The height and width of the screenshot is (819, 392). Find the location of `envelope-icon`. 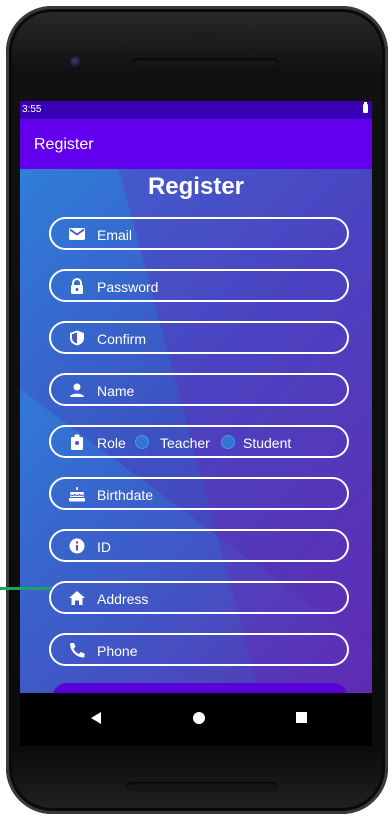

envelope-icon is located at coordinates (77, 234).